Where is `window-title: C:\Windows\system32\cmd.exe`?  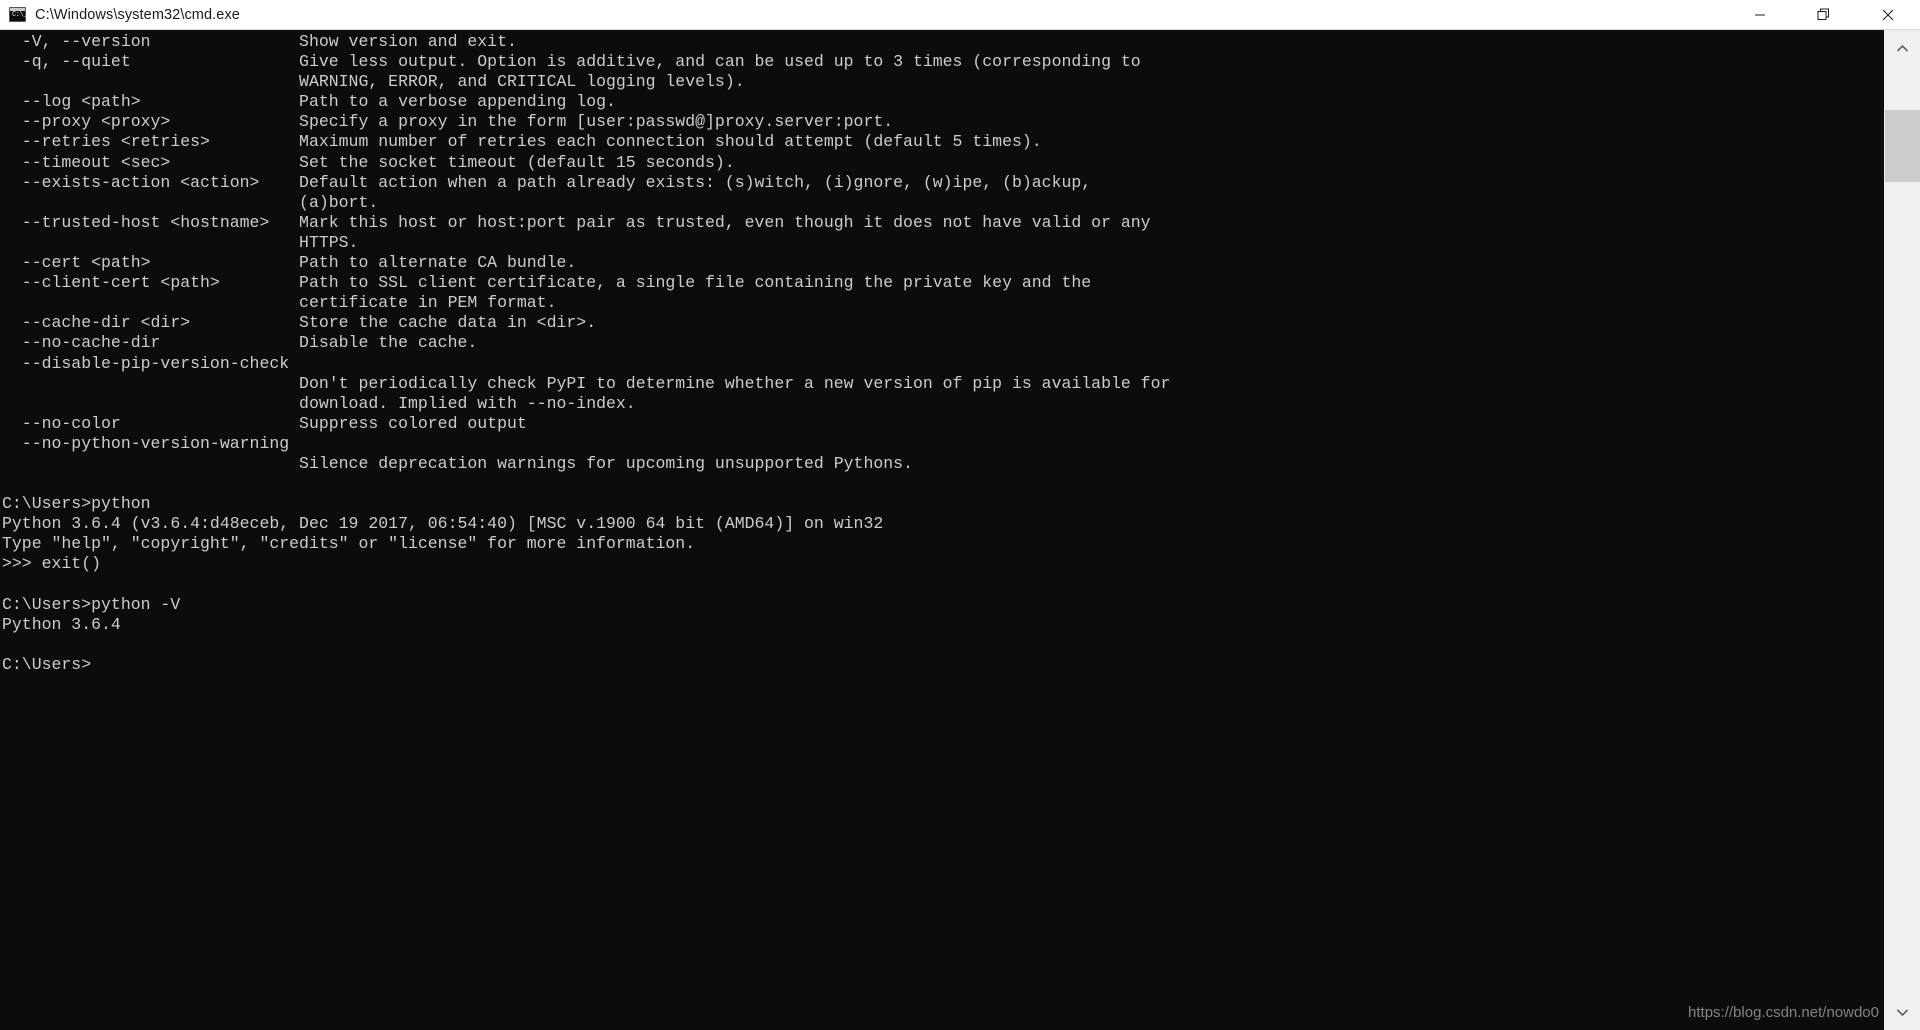 window-title: C:\Windows\system32\cmd.exe is located at coordinates (137, 14).